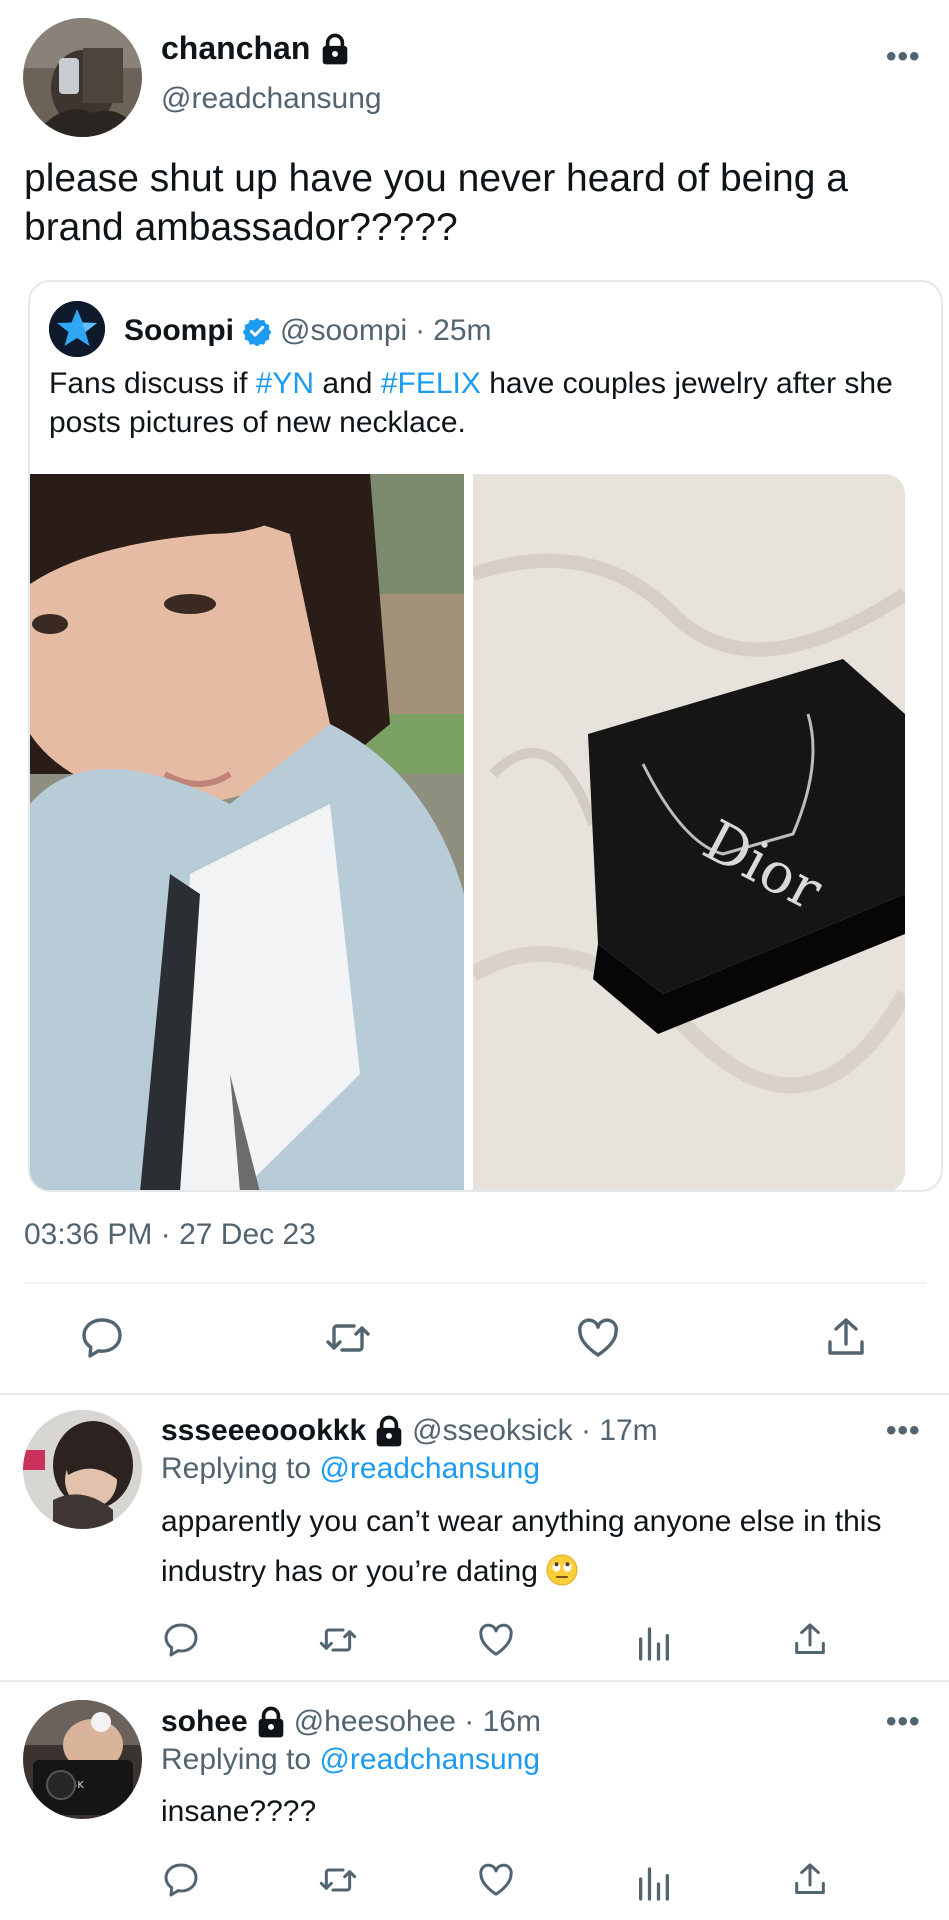 The width and height of the screenshot is (949, 1920). What do you see at coordinates (343, 331) in the screenshot?
I see `quoted-author-handle: @soompi` at bounding box center [343, 331].